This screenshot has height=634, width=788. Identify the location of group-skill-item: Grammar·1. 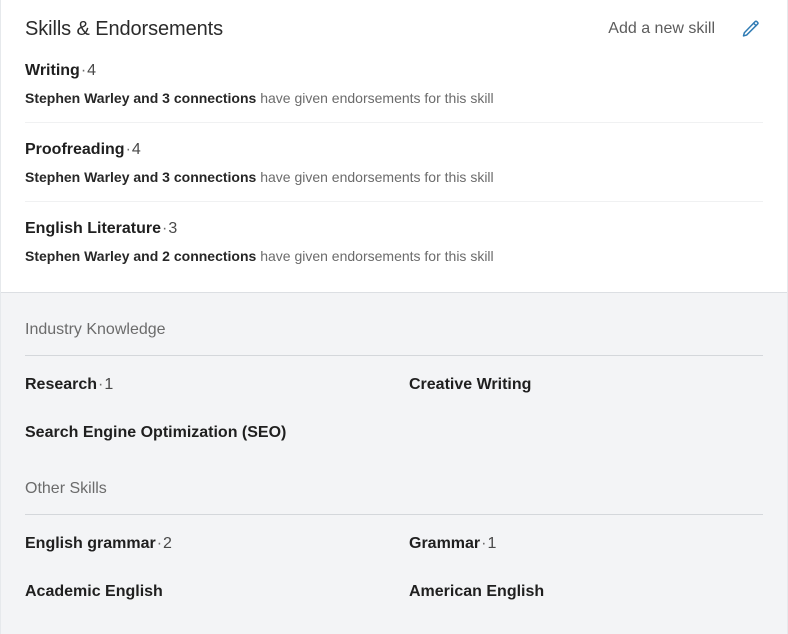
(586, 543).